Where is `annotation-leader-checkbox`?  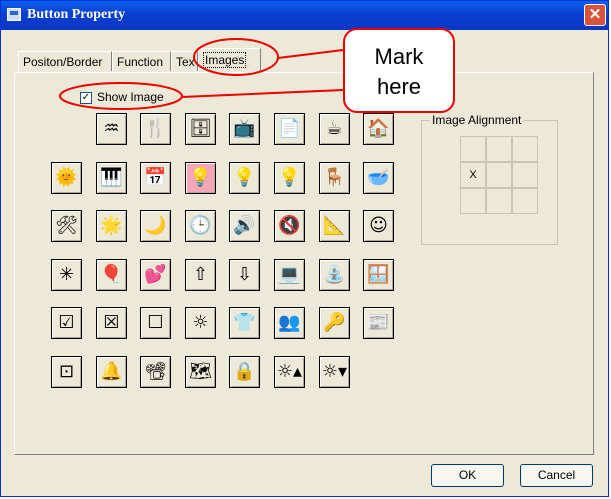
annotation-leader-checkbox is located at coordinates (262, 93).